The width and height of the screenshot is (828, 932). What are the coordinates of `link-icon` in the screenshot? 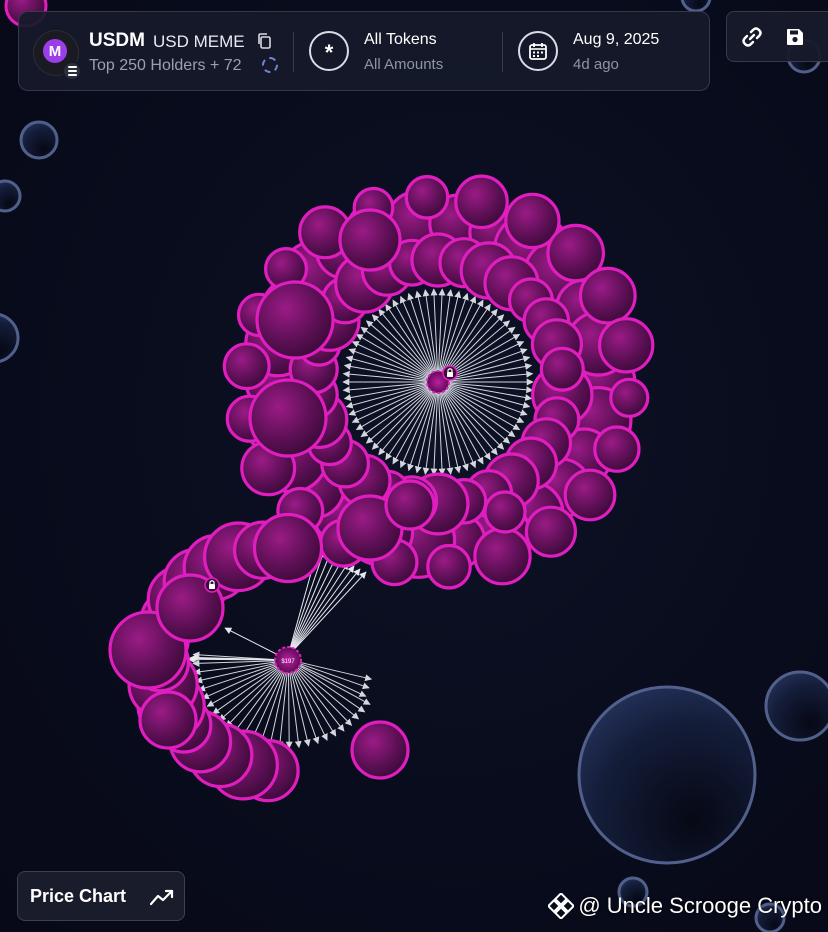 It's located at (752, 37).